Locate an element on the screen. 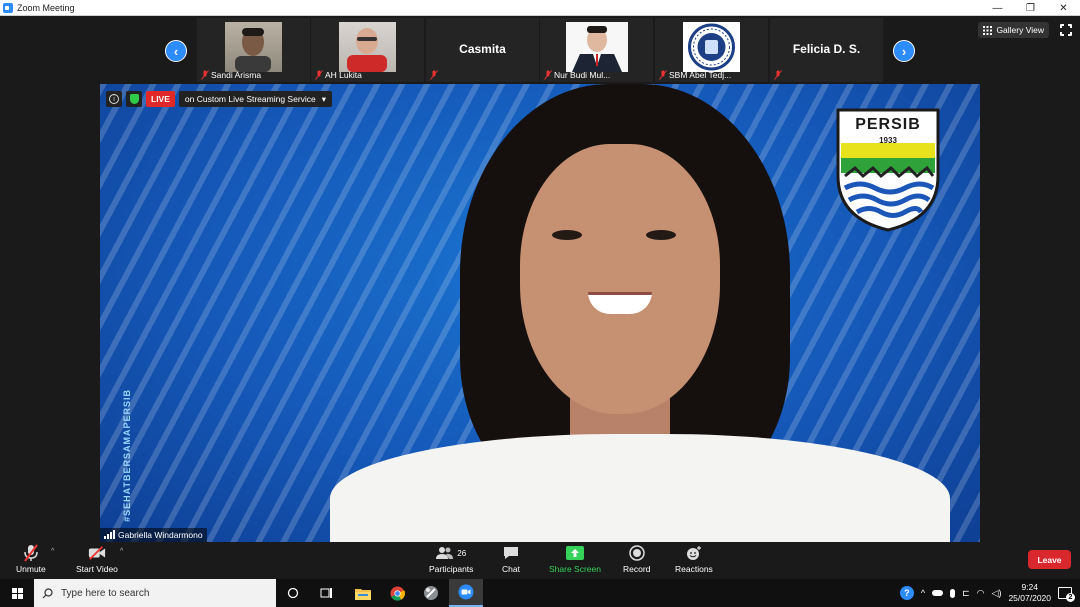  video-options-caret: ^ is located at coordinates (121, 551).